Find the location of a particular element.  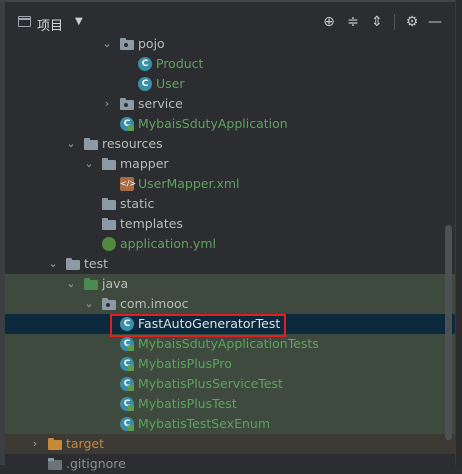

resources-folder-icon is located at coordinates (91, 144).